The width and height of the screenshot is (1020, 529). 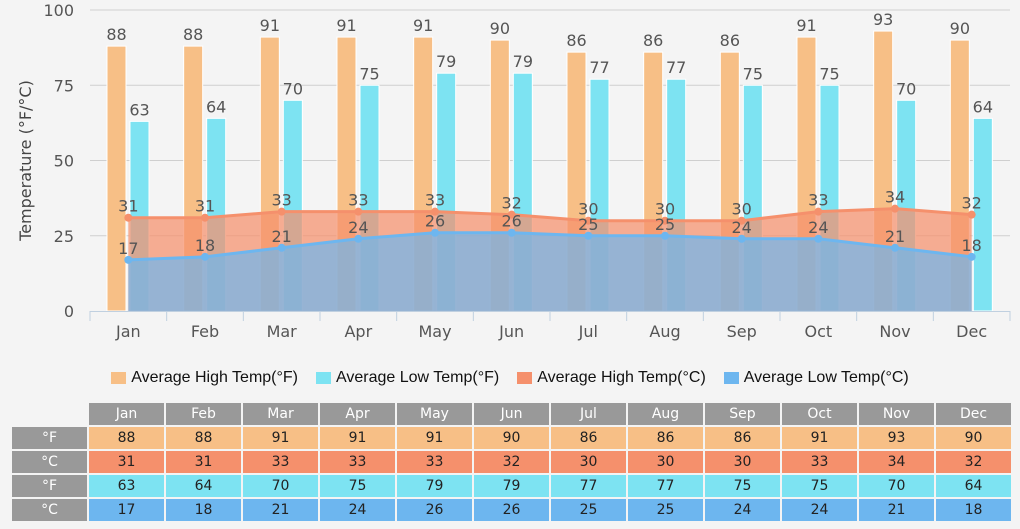 What do you see at coordinates (203, 414) in the screenshot?
I see `table-header-month: Feb` at bounding box center [203, 414].